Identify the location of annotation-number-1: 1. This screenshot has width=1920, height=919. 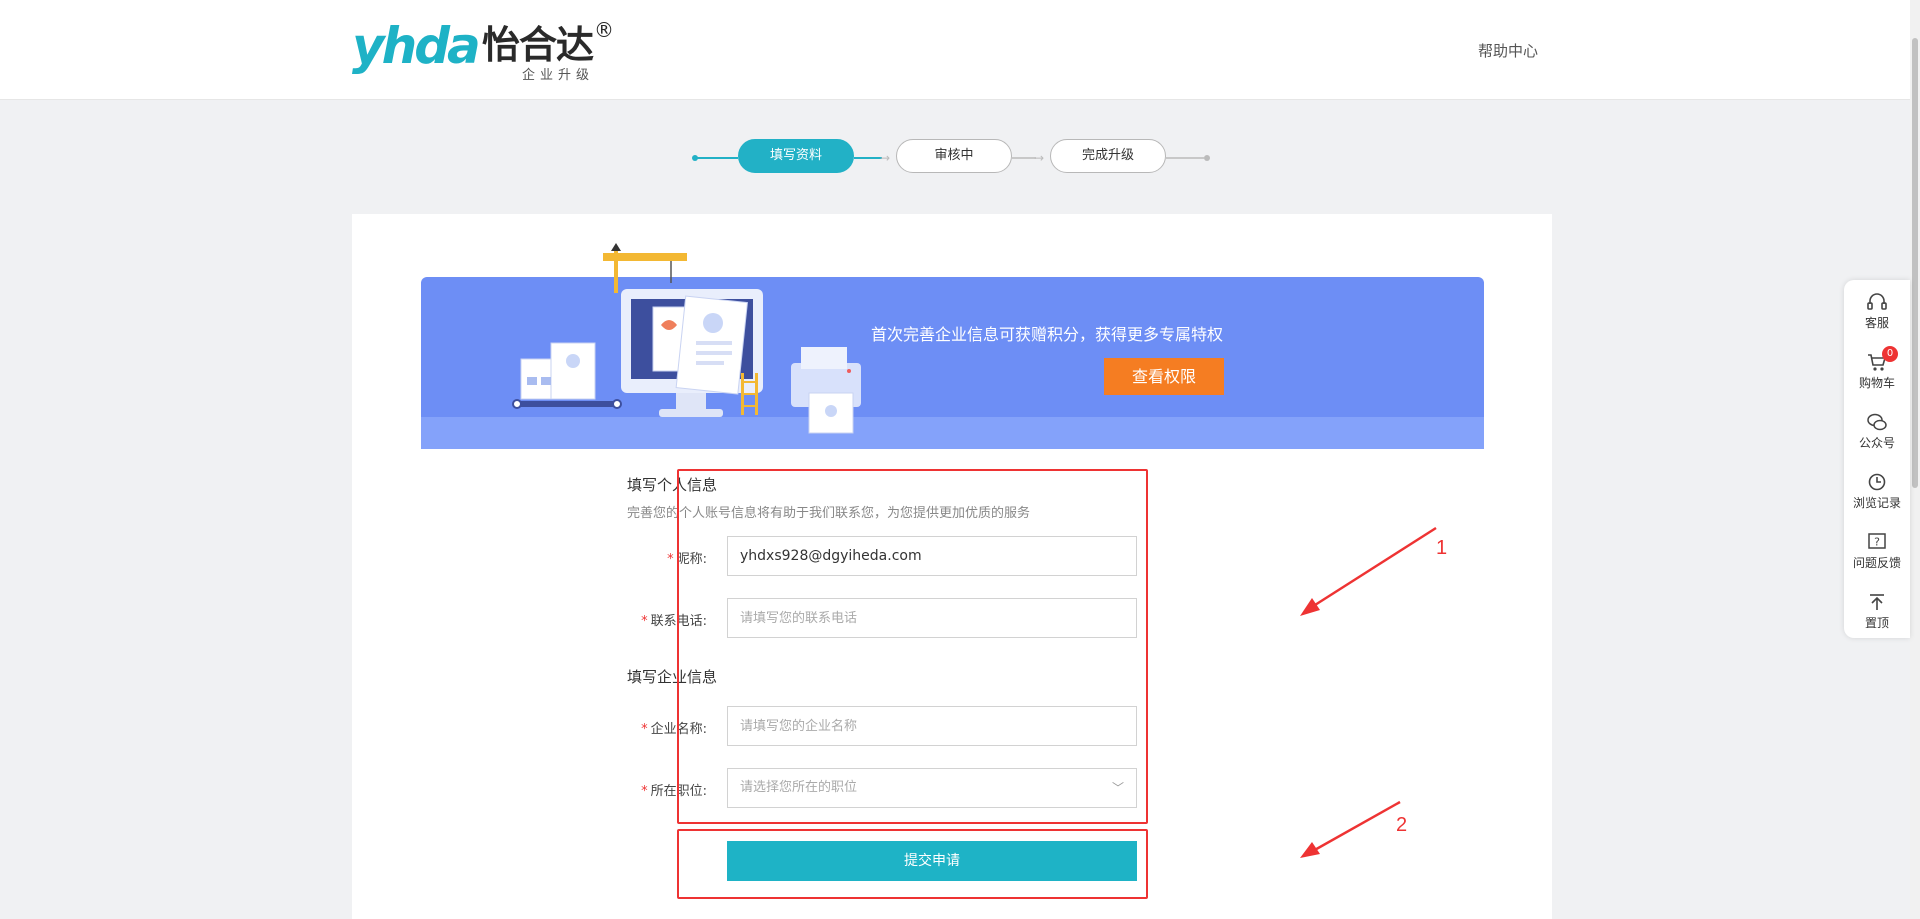
(1442, 548).